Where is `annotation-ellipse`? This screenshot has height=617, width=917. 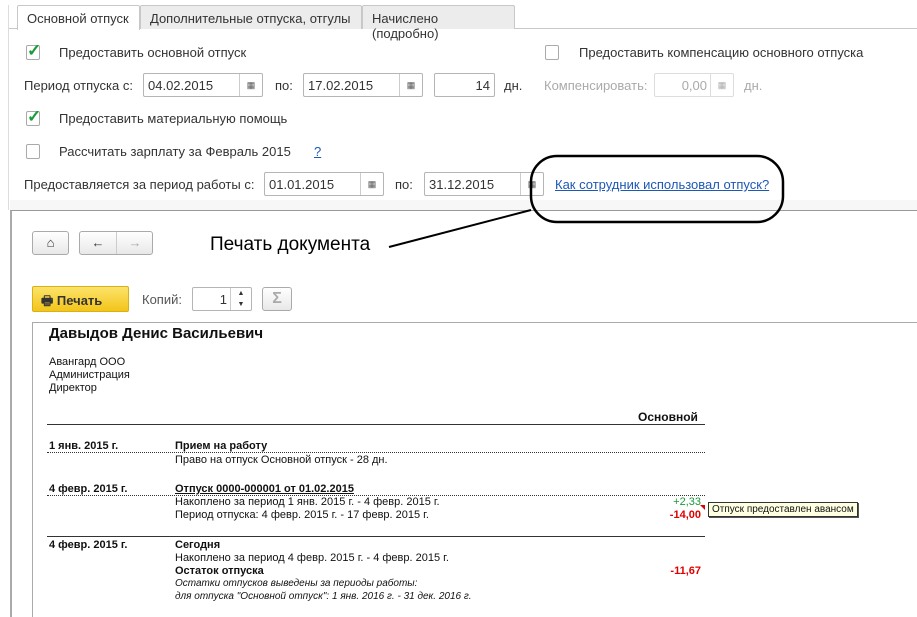 annotation-ellipse is located at coordinates (657, 189).